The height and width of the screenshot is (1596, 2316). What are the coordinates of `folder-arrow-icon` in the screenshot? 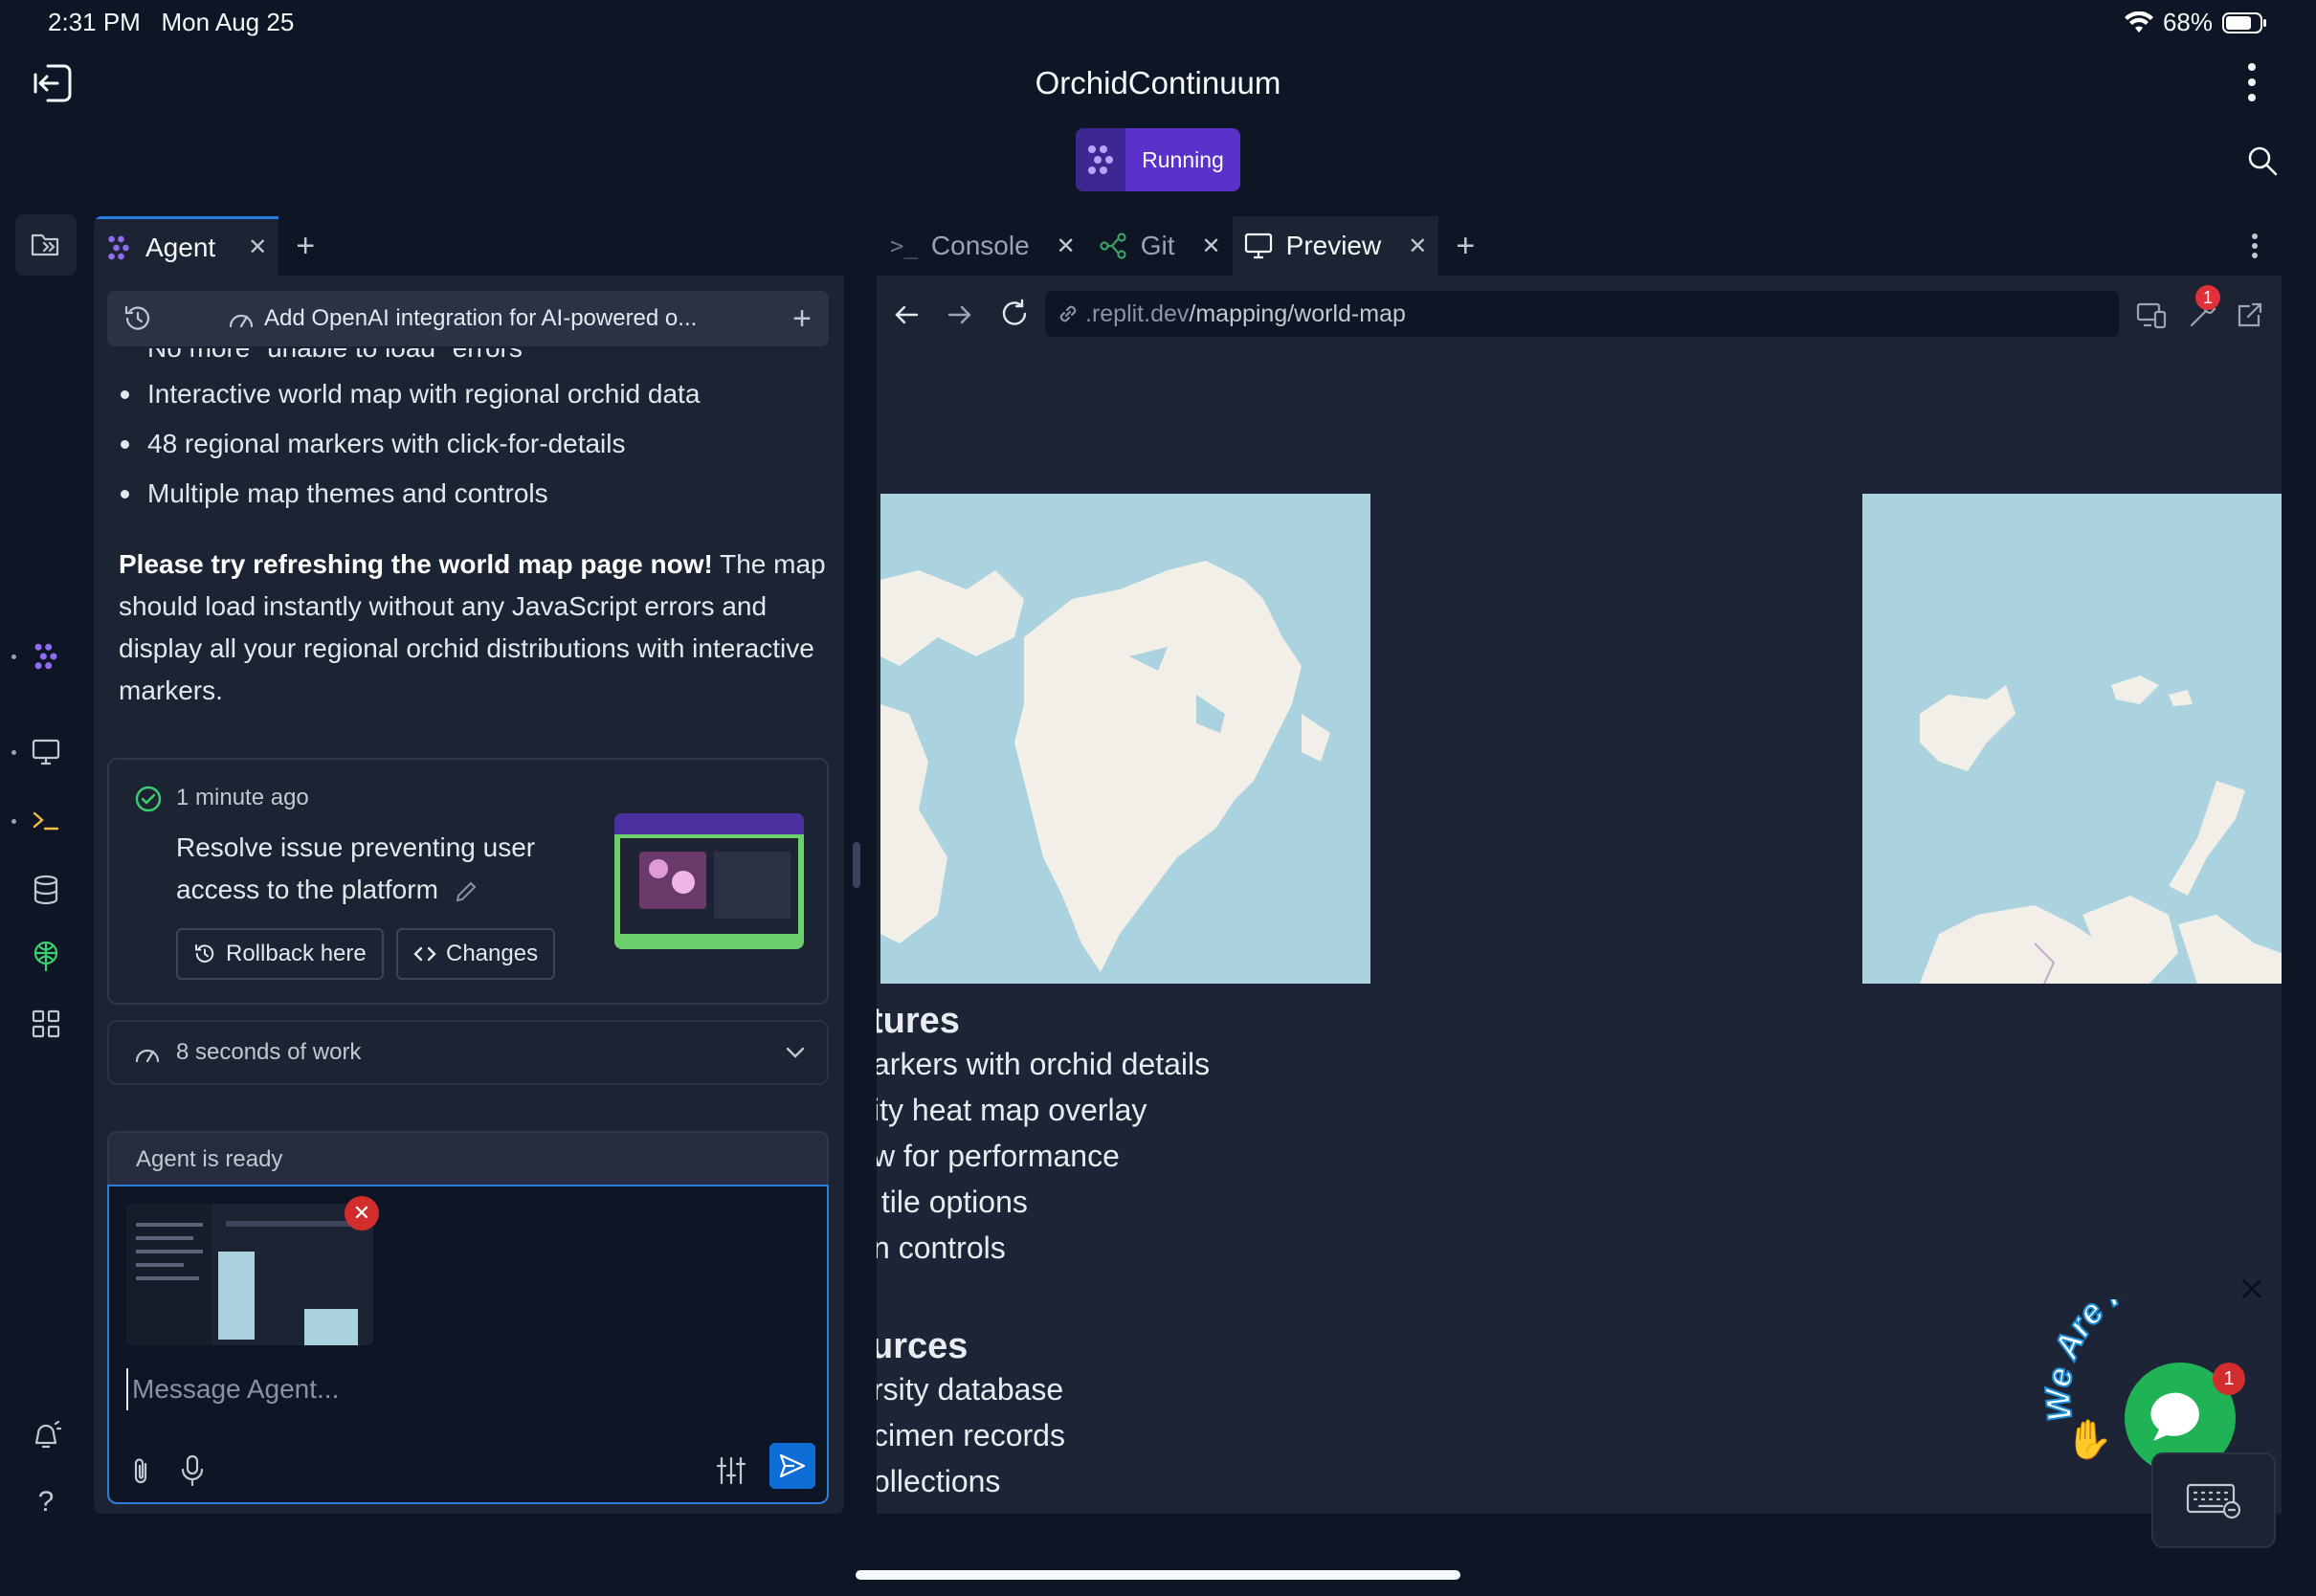 It's located at (46, 245).